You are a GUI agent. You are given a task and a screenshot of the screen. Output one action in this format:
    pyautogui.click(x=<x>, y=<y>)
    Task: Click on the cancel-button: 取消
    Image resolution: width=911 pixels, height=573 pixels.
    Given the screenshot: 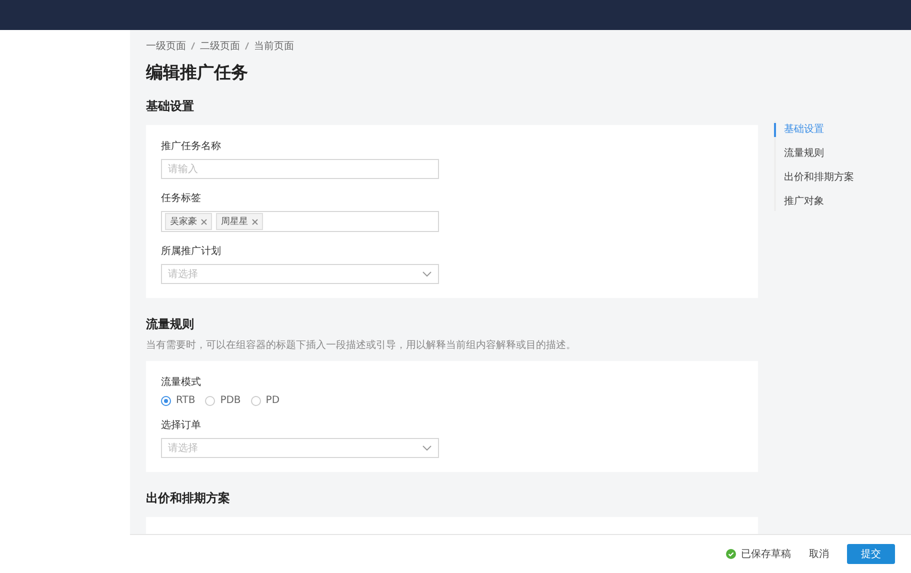 What is the action you would take?
    pyautogui.click(x=819, y=554)
    